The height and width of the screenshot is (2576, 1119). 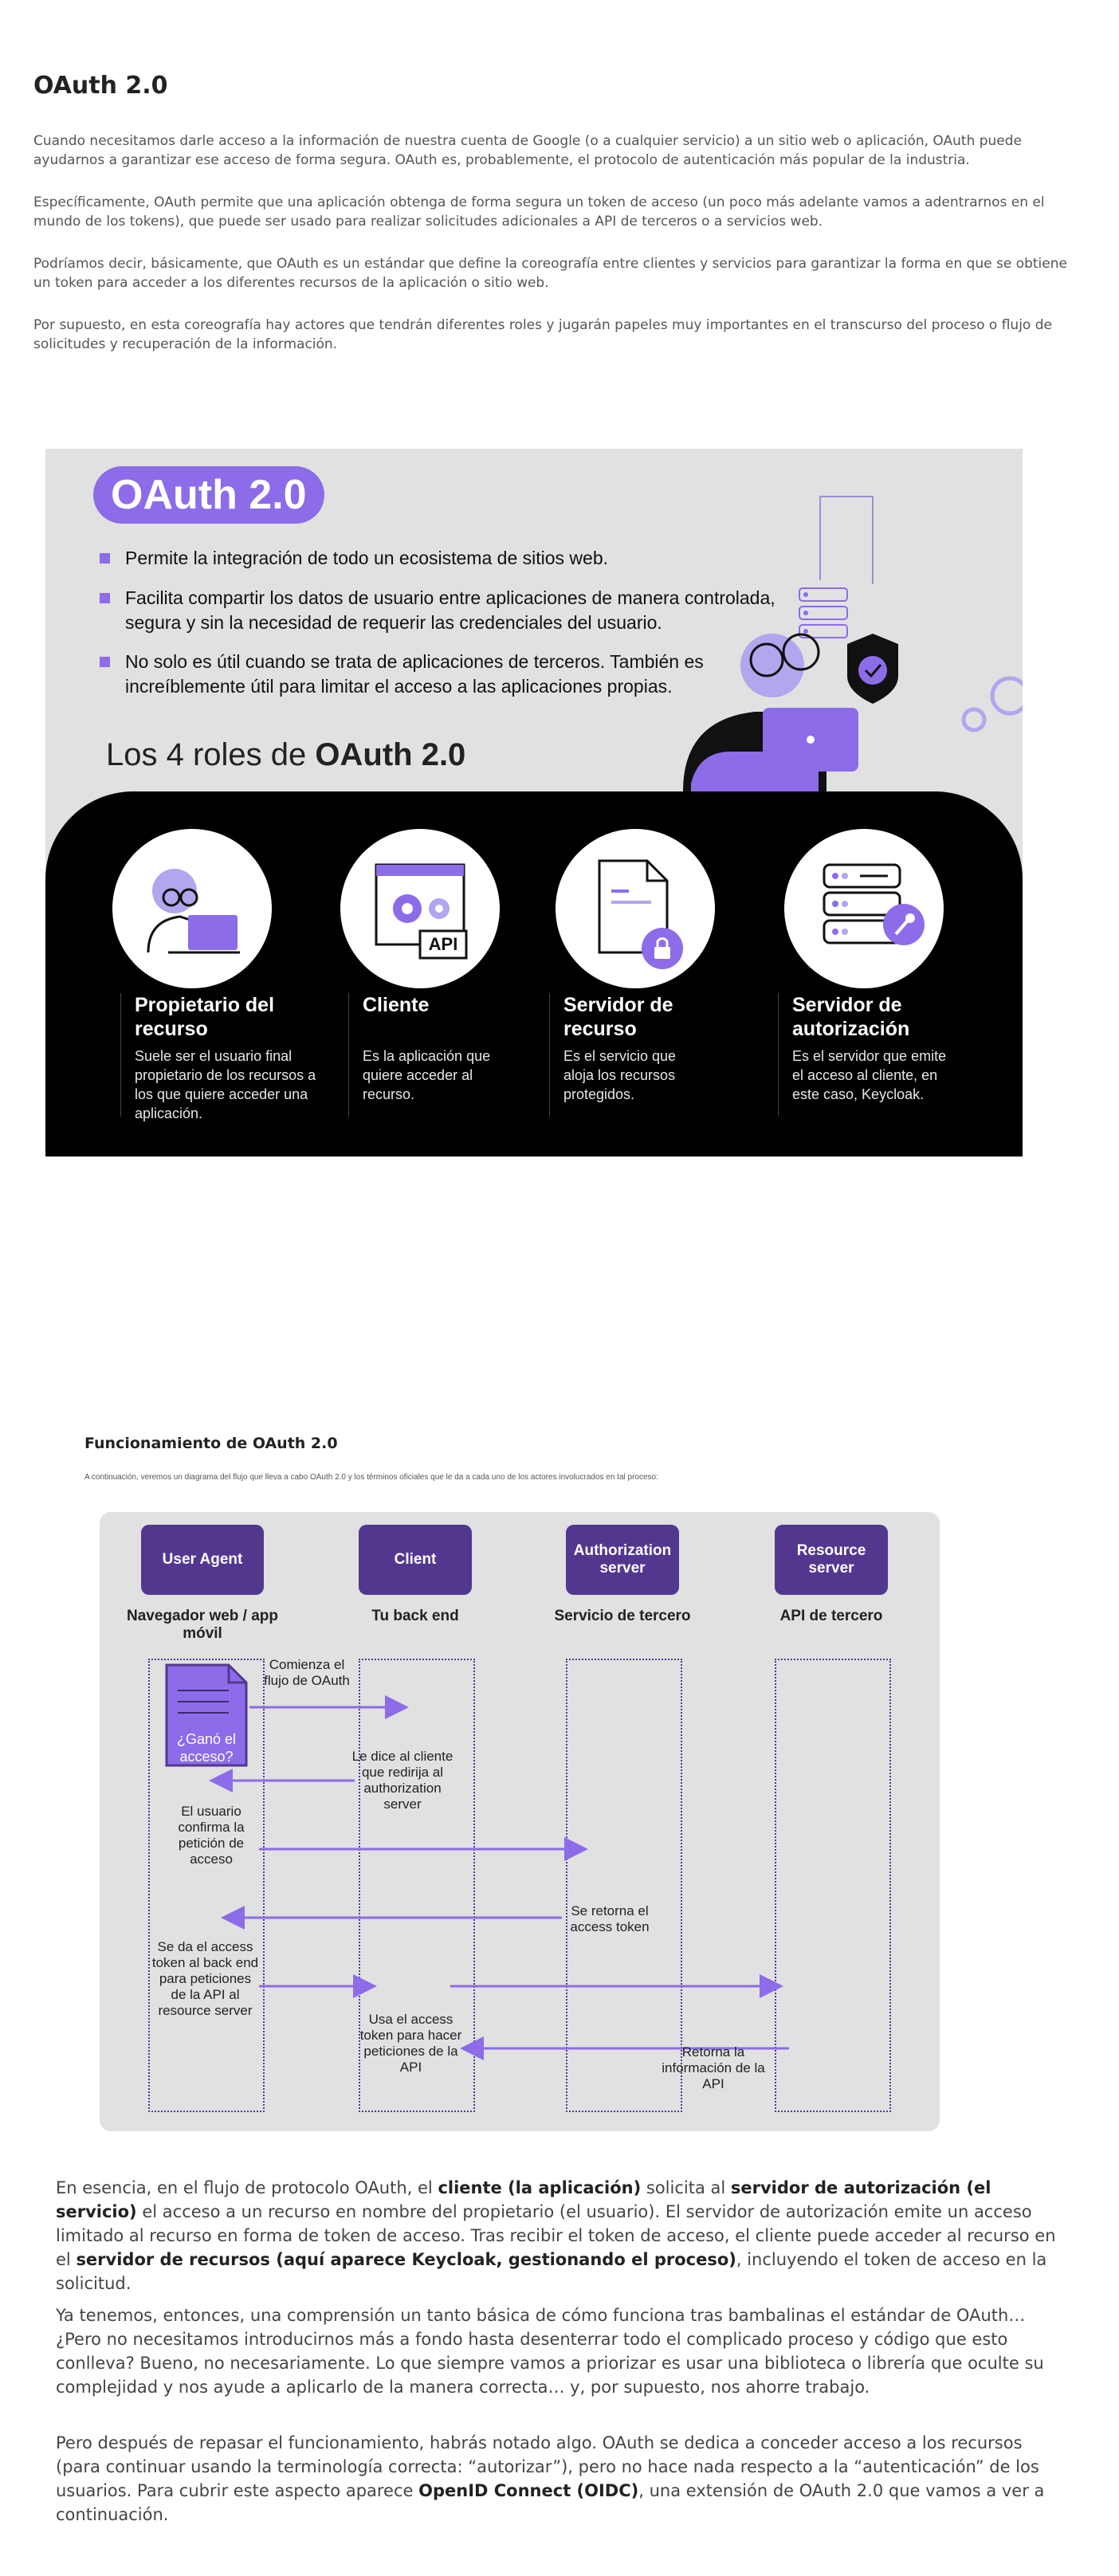 I want to click on server-key-icon, so click(x=874, y=904).